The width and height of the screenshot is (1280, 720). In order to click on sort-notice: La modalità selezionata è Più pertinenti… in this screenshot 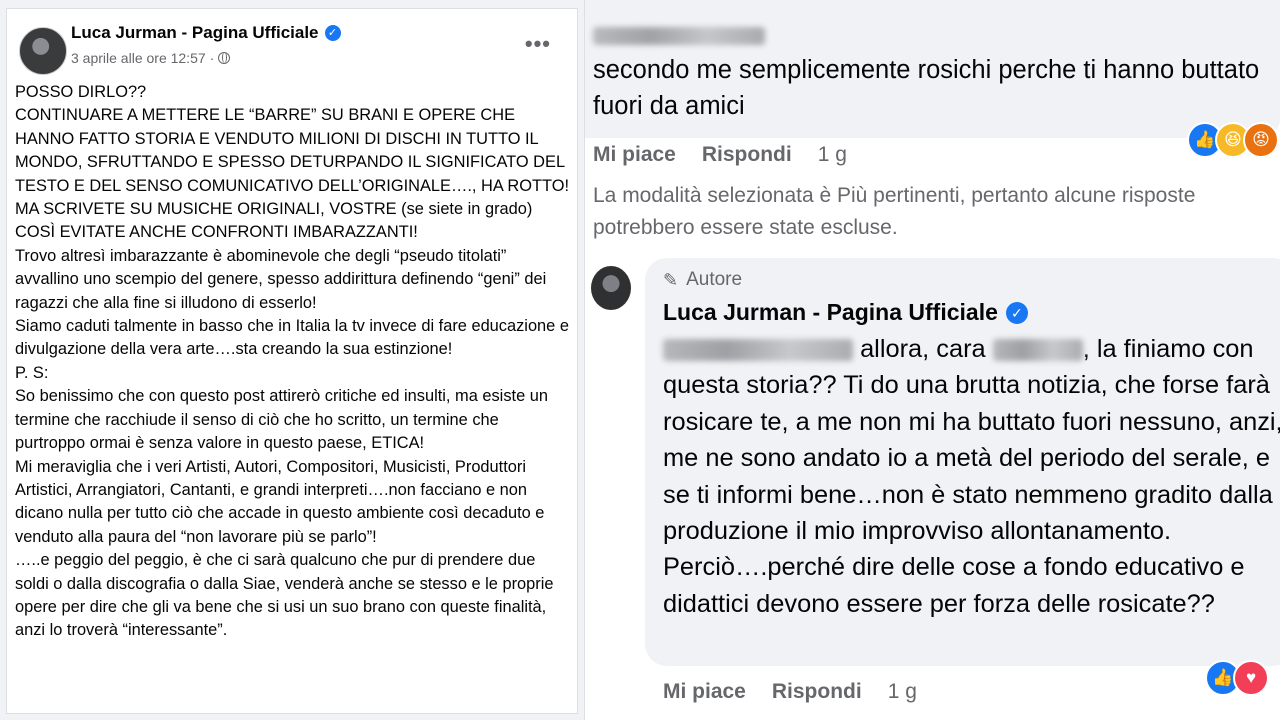, I will do `click(894, 211)`.